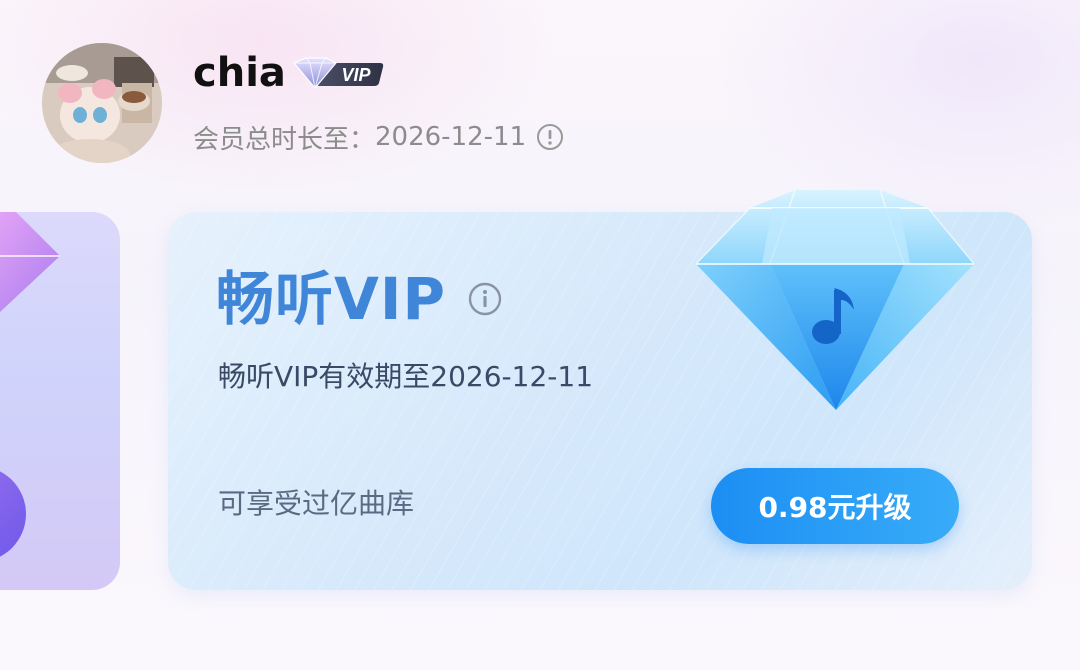 The width and height of the screenshot is (1080, 670). I want to click on vip-card-title: 畅听VIP, so click(359, 299).